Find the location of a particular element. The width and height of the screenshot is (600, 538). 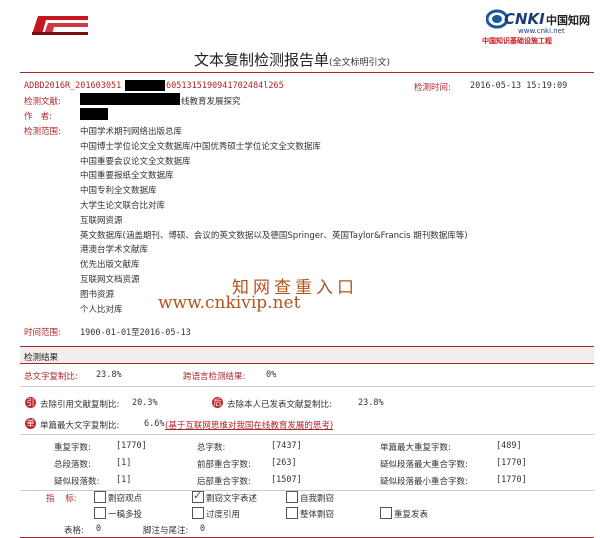

stat-label: 疑似段落最大重合字数: is located at coordinates (424, 465).